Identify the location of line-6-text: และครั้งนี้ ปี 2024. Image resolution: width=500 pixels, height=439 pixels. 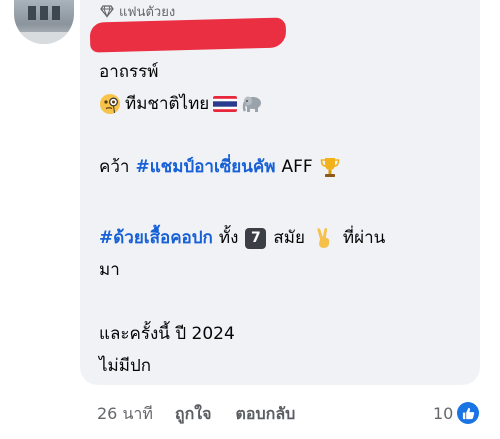
(167, 334).